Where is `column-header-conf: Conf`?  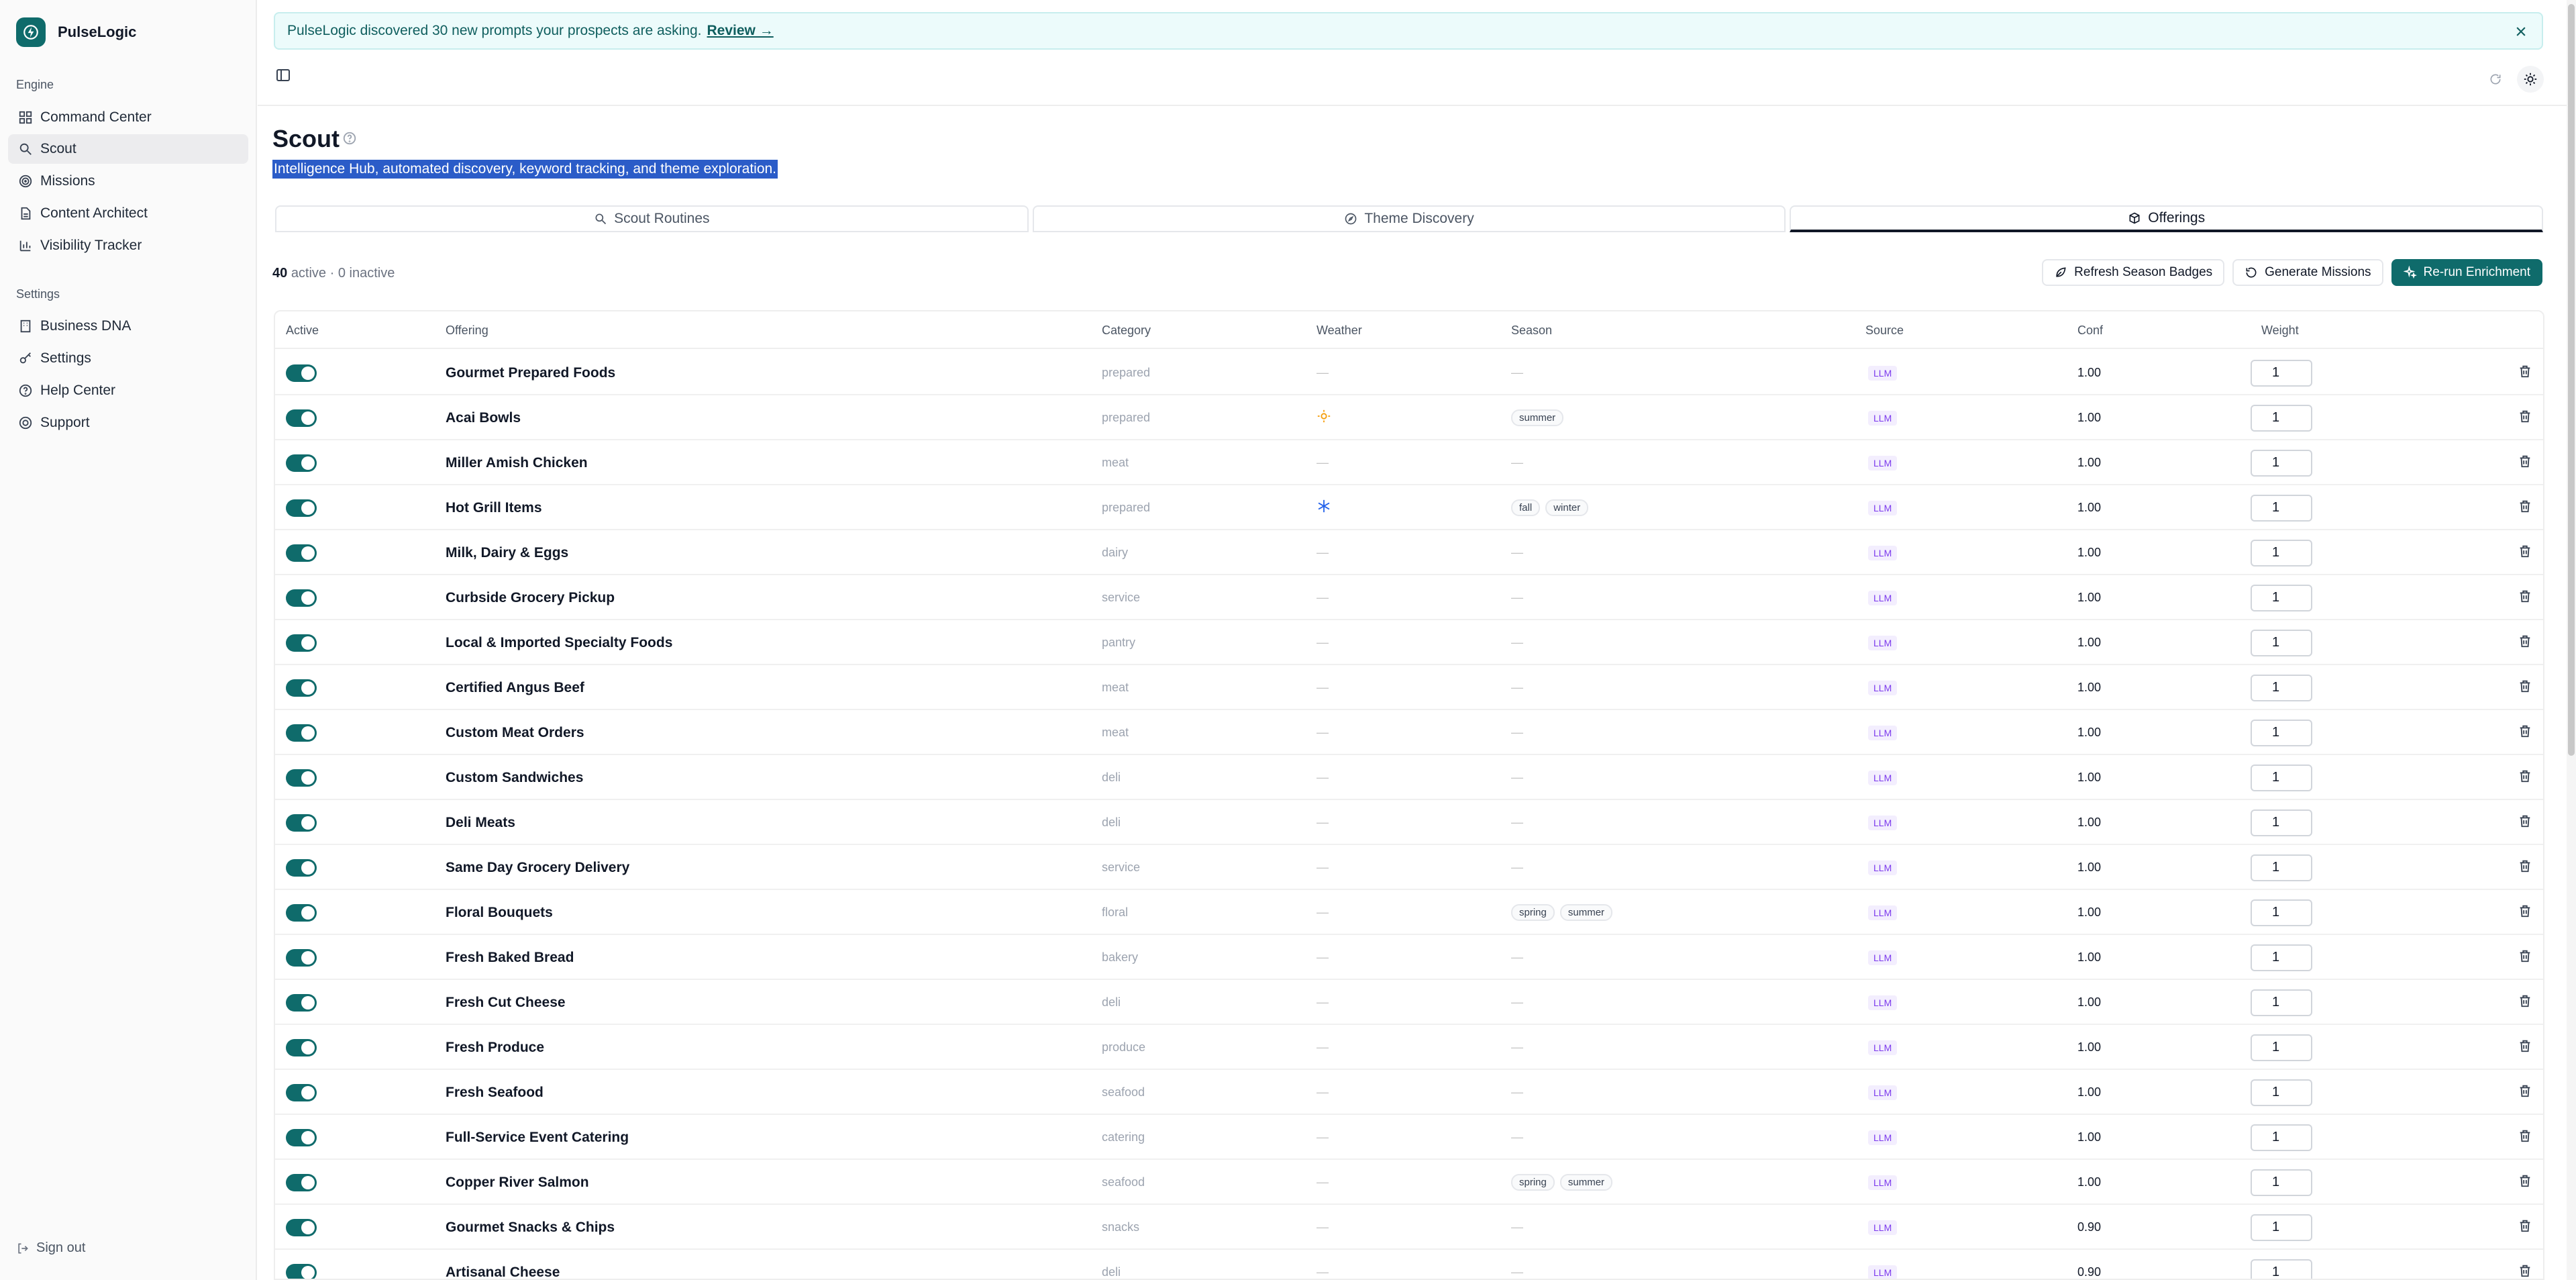 column-header-conf: Conf is located at coordinates (2090, 331).